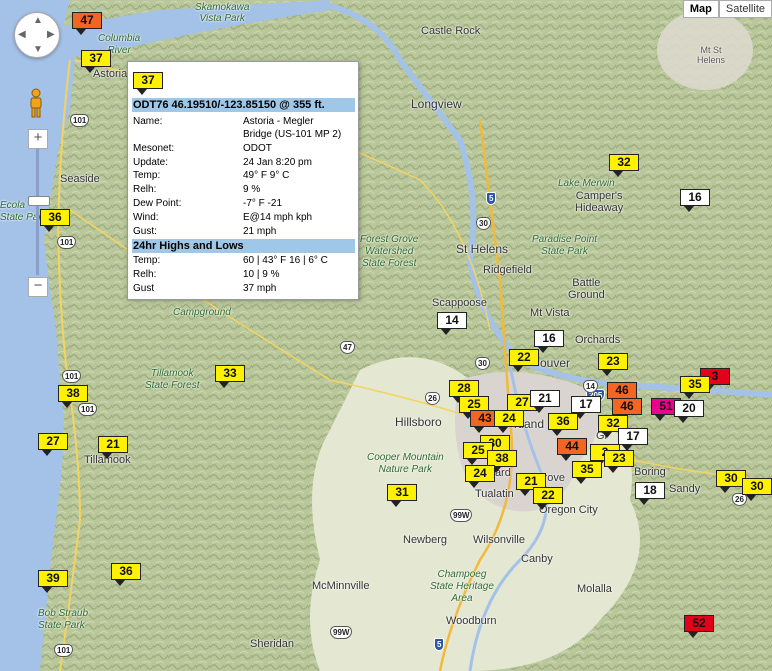 This screenshot has width=772, height=671. I want to click on place-ridgefield: Ridgefield, so click(507, 270).